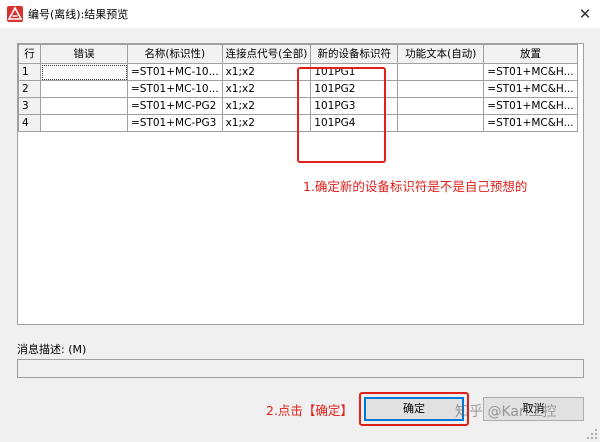 Image resolution: width=600 pixels, height=442 pixels. What do you see at coordinates (15, 14) in the screenshot?
I see `app-logo-icon` at bounding box center [15, 14].